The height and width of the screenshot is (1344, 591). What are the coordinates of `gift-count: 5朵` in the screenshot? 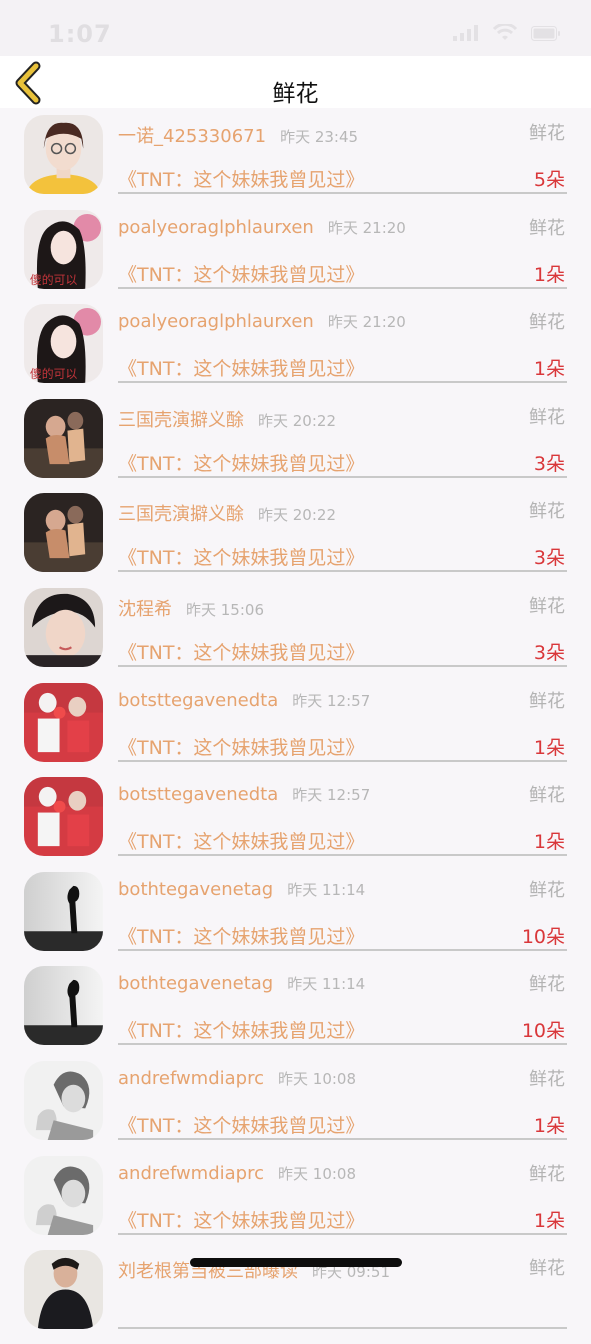 It's located at (549, 180).